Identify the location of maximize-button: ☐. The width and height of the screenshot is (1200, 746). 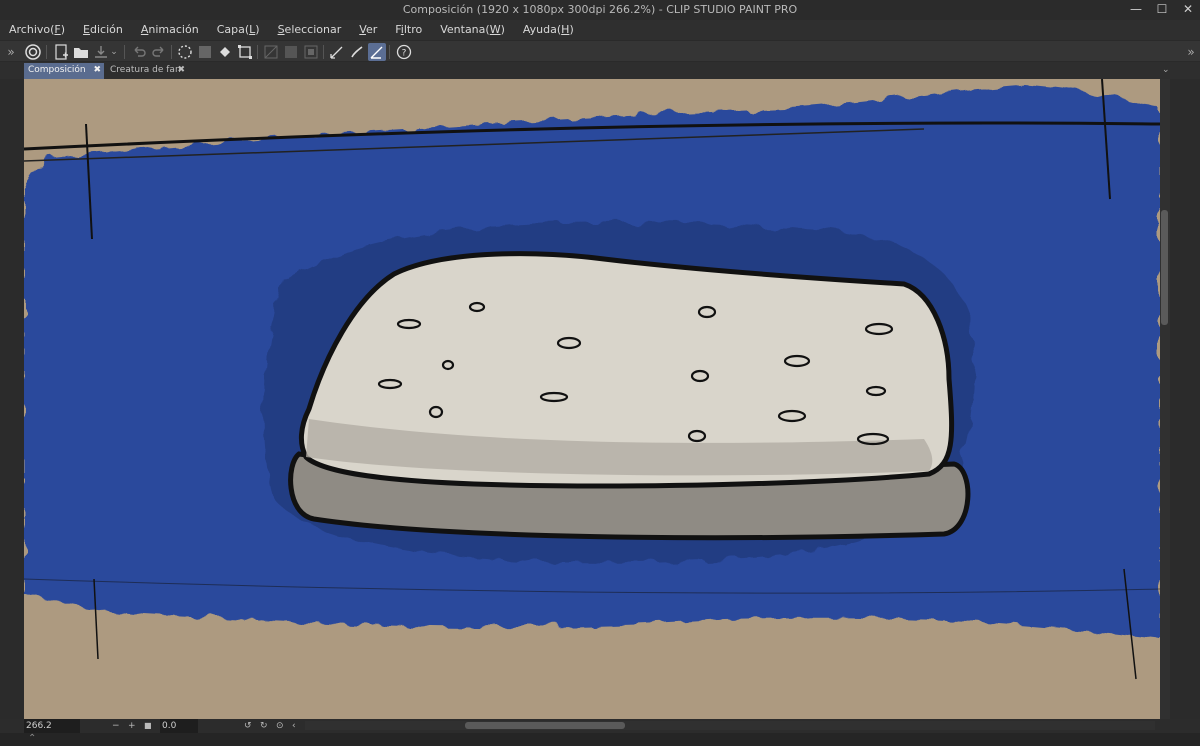
(1162, 9).